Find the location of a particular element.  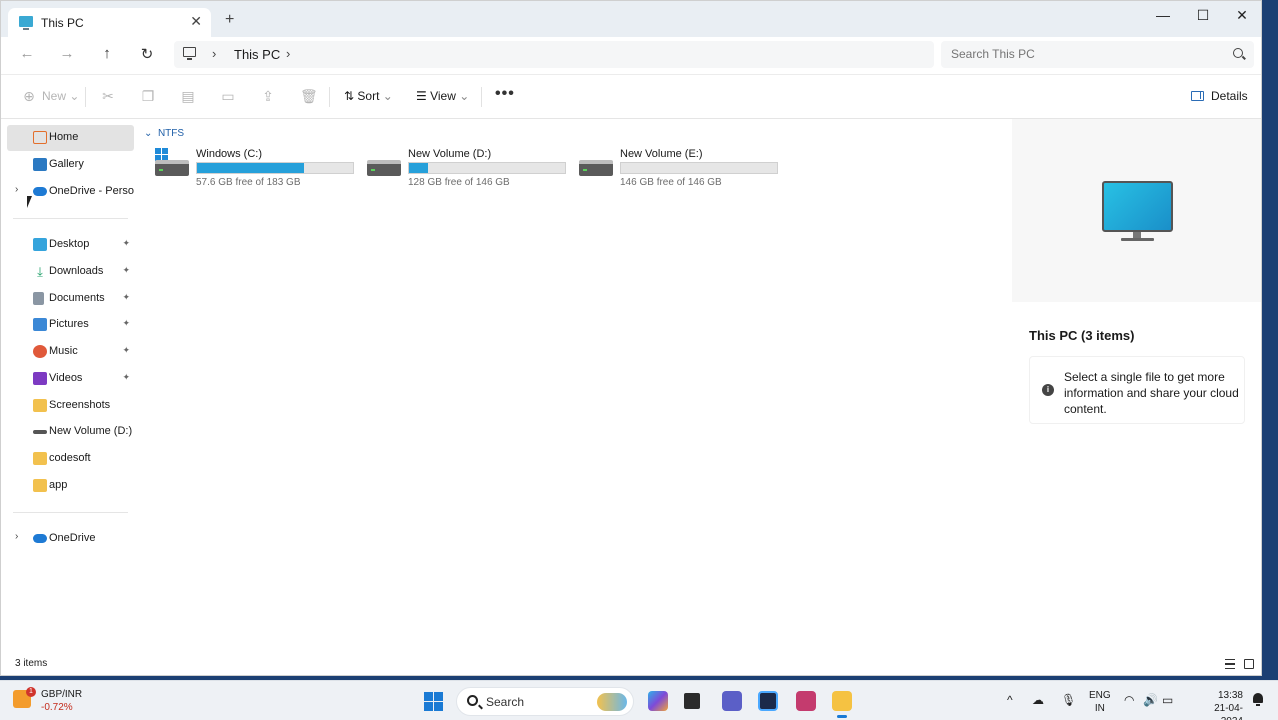

minimize-button: — is located at coordinates (1163, 15).